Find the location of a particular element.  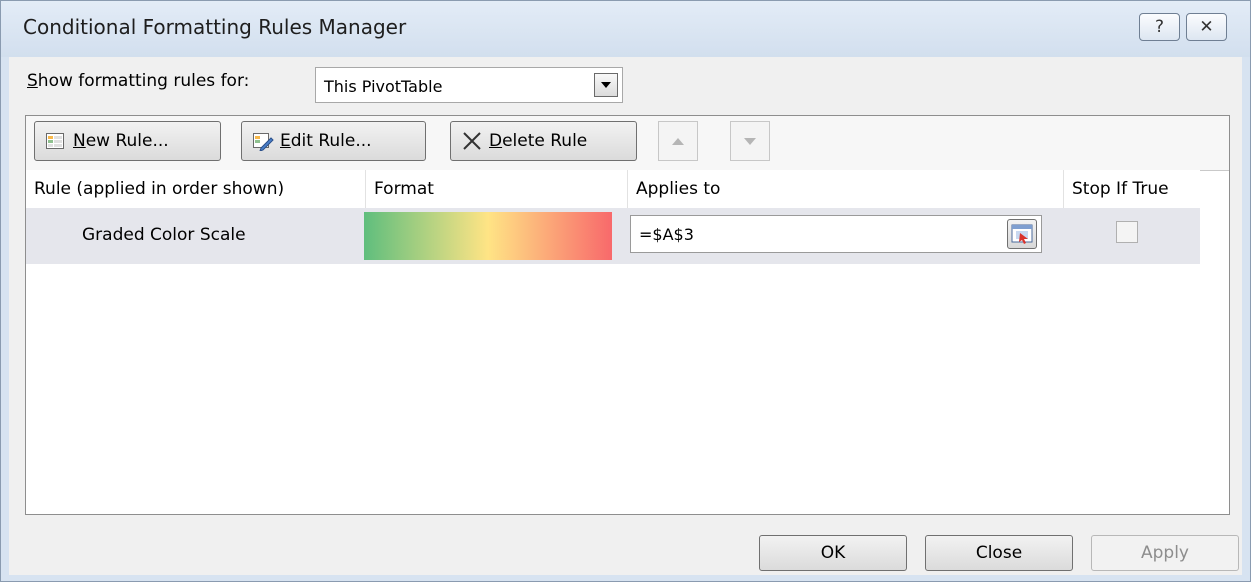

column-header-format: Format is located at coordinates (497, 189).